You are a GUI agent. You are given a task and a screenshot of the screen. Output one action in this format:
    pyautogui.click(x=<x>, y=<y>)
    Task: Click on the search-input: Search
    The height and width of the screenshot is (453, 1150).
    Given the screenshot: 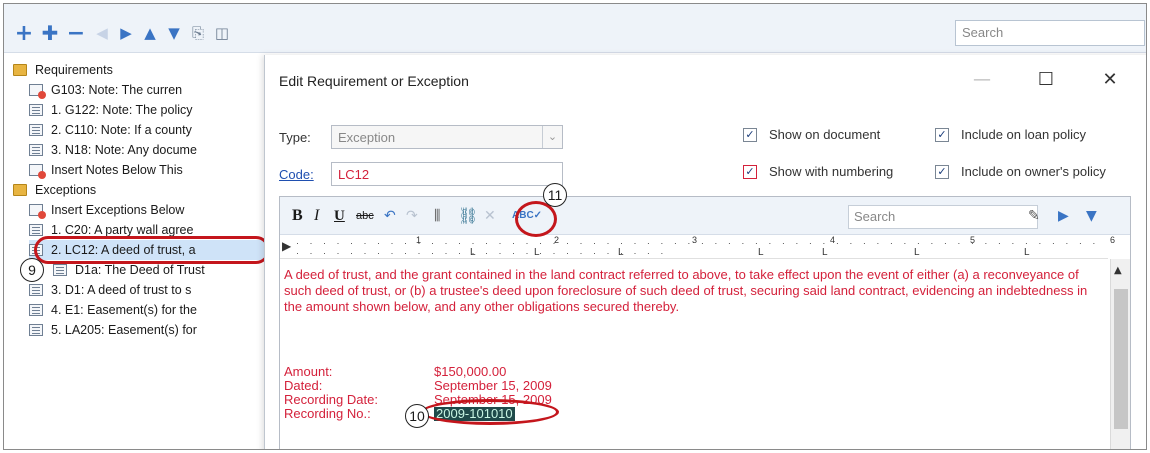 What is the action you would take?
    pyautogui.click(x=1050, y=33)
    